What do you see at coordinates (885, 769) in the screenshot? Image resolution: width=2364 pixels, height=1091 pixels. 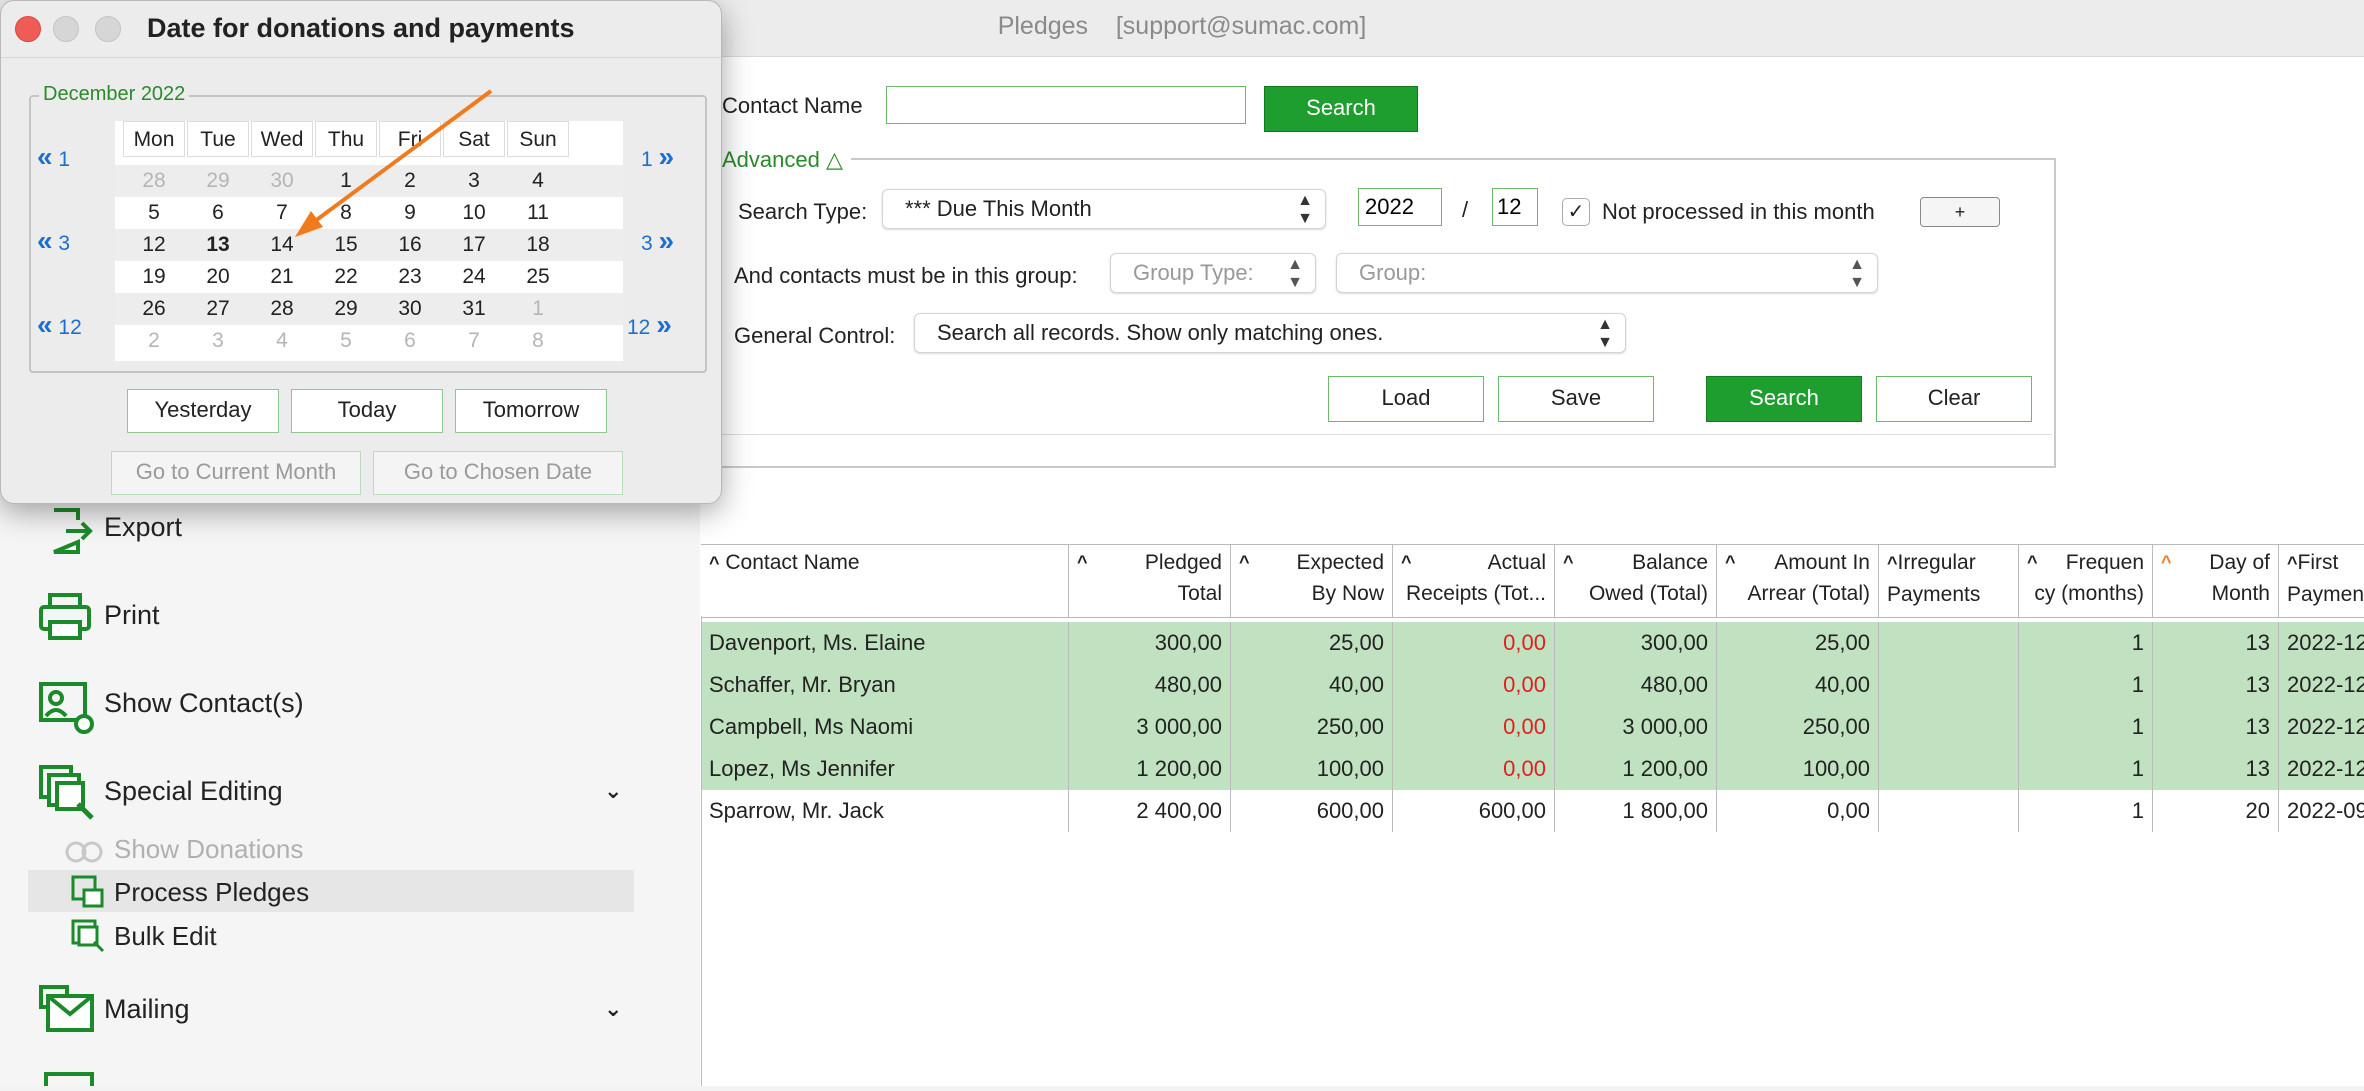 I see `table-cell: Lopez, Ms Jennifer` at bounding box center [885, 769].